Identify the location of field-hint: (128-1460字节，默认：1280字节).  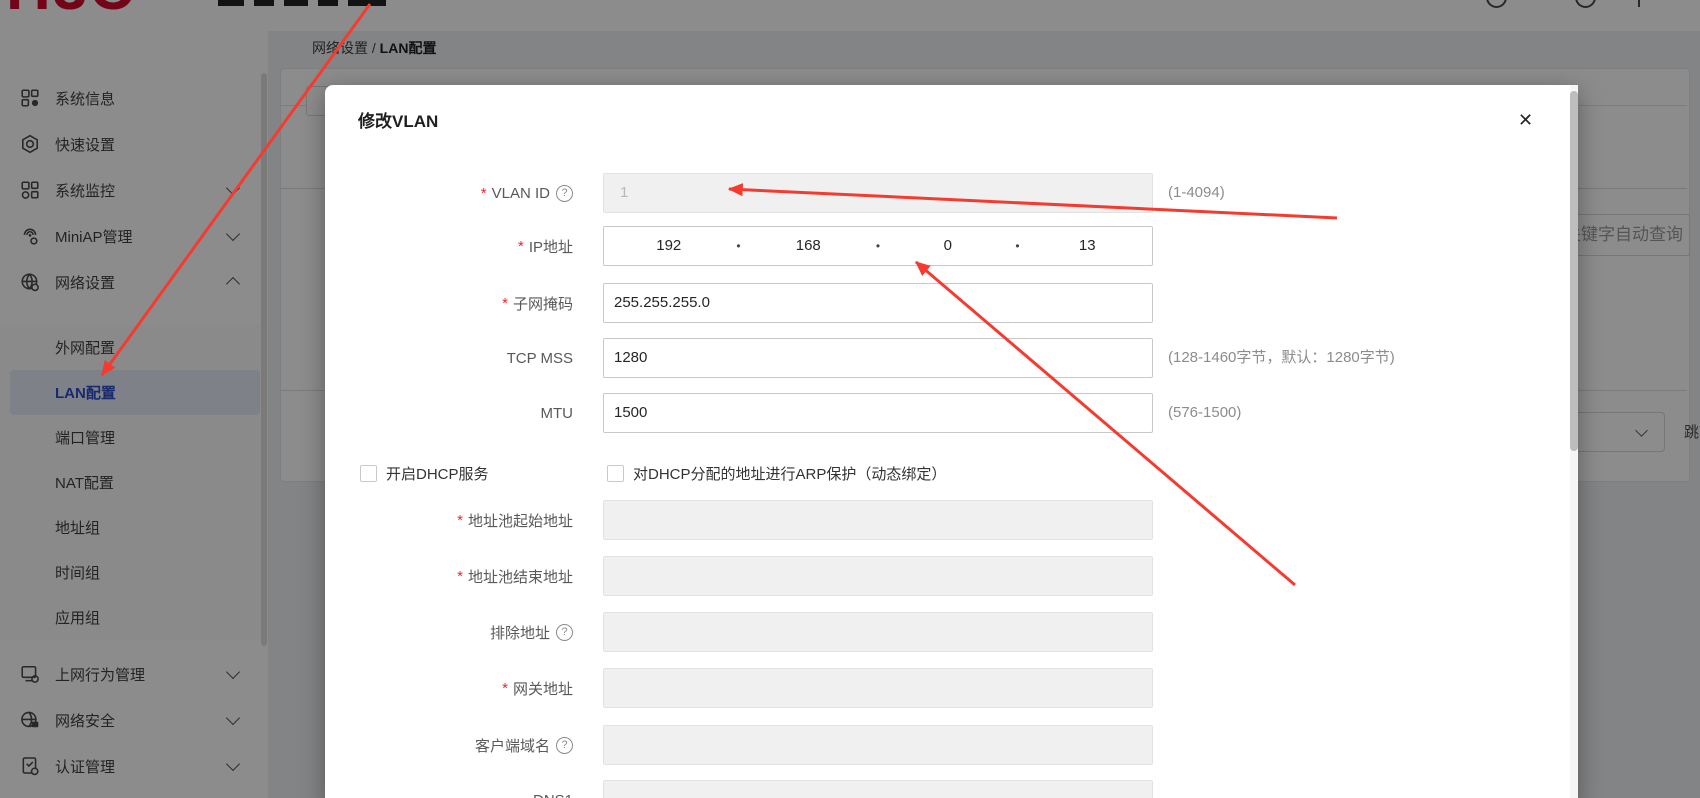
(1281, 357).